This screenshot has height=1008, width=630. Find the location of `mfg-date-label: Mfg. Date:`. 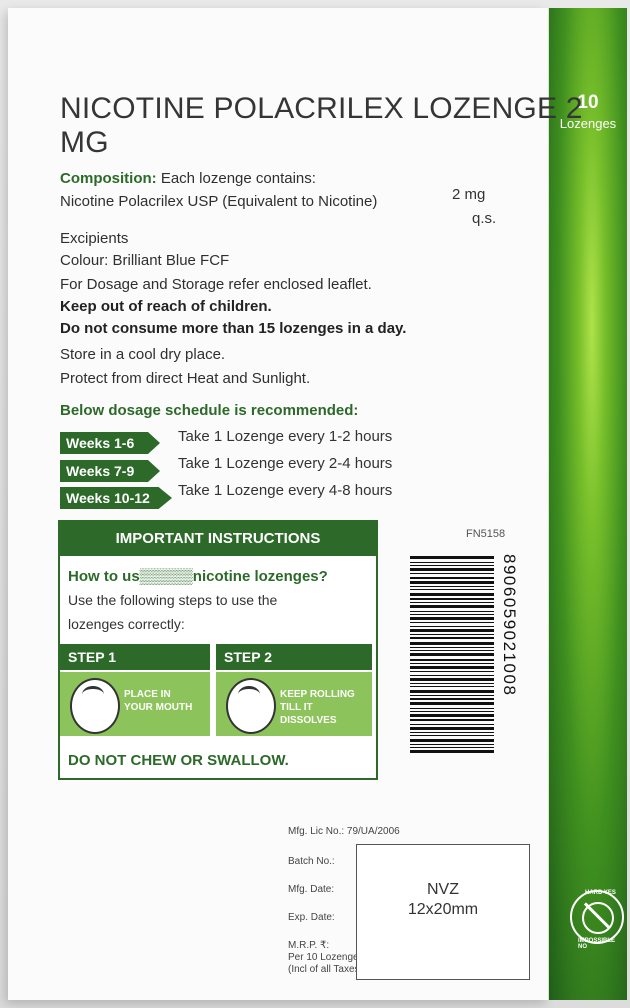

mfg-date-label: Mfg. Date: is located at coordinates (311, 889).